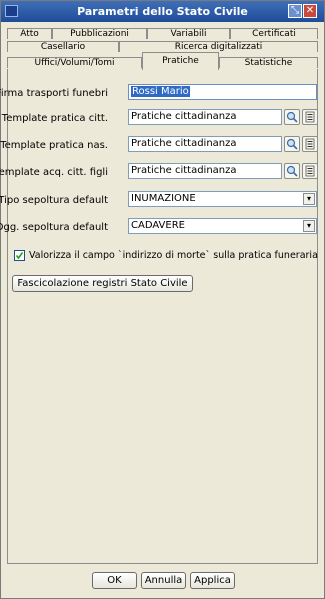 The width and height of the screenshot is (325, 599). I want to click on tab-row-1: Atto Pubblicazioni Variabili Certificati, so click(162, 33).